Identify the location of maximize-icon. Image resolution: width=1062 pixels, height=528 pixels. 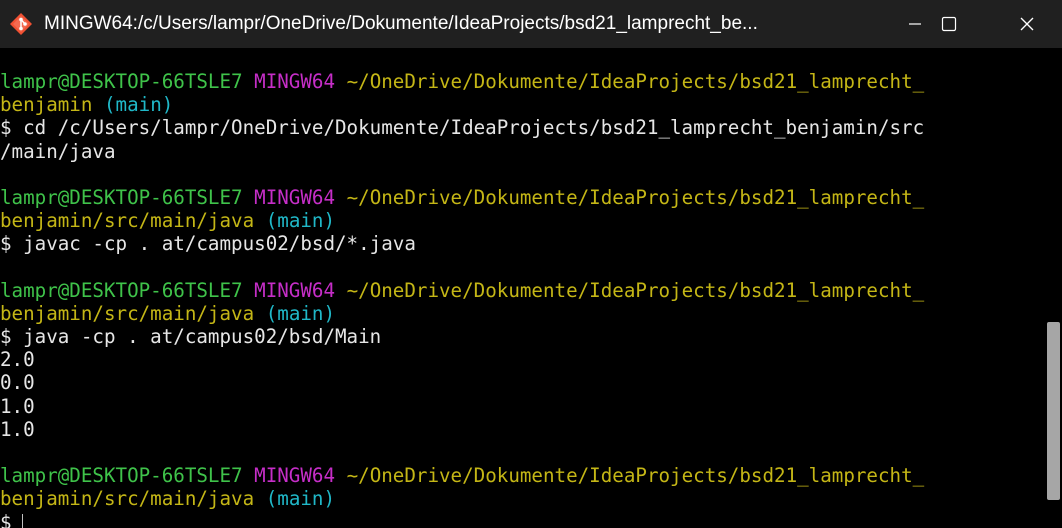
(949, 24).